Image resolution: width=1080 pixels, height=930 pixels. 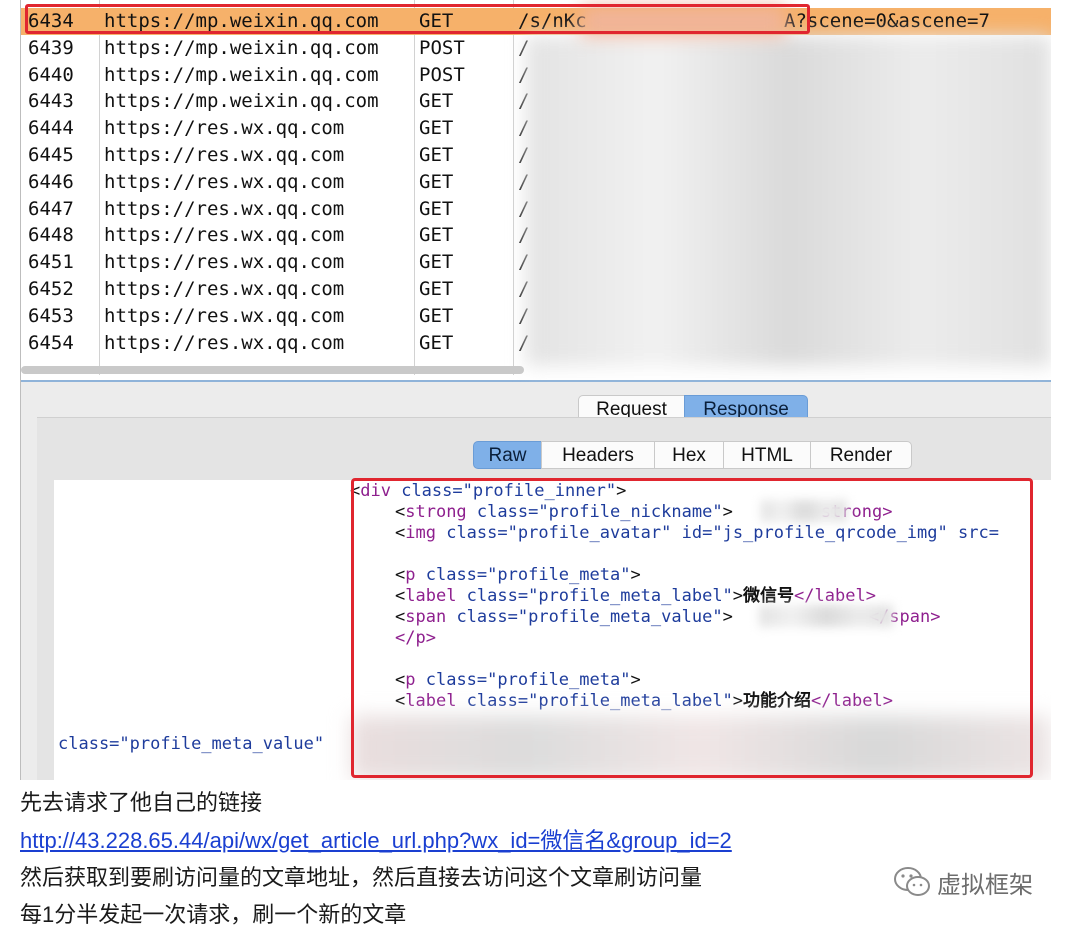 What do you see at coordinates (51, 342) in the screenshot?
I see `request-id: 6454` at bounding box center [51, 342].